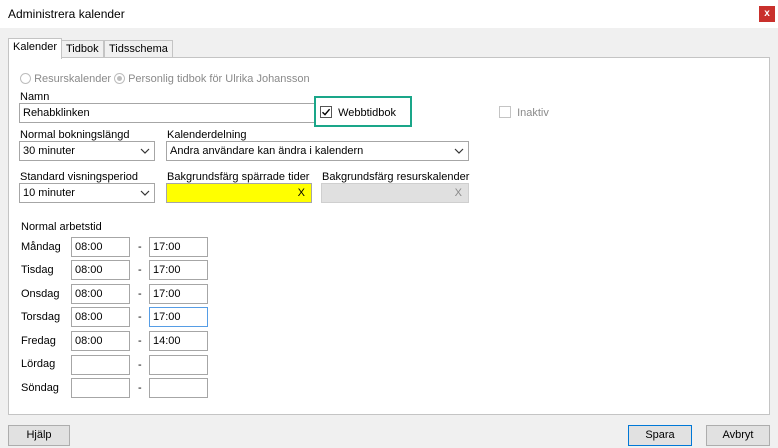 The image size is (778, 448). Describe the element at coordinates (79, 177) in the screenshot. I see `view-period-label: Standard visningsperiod` at that location.